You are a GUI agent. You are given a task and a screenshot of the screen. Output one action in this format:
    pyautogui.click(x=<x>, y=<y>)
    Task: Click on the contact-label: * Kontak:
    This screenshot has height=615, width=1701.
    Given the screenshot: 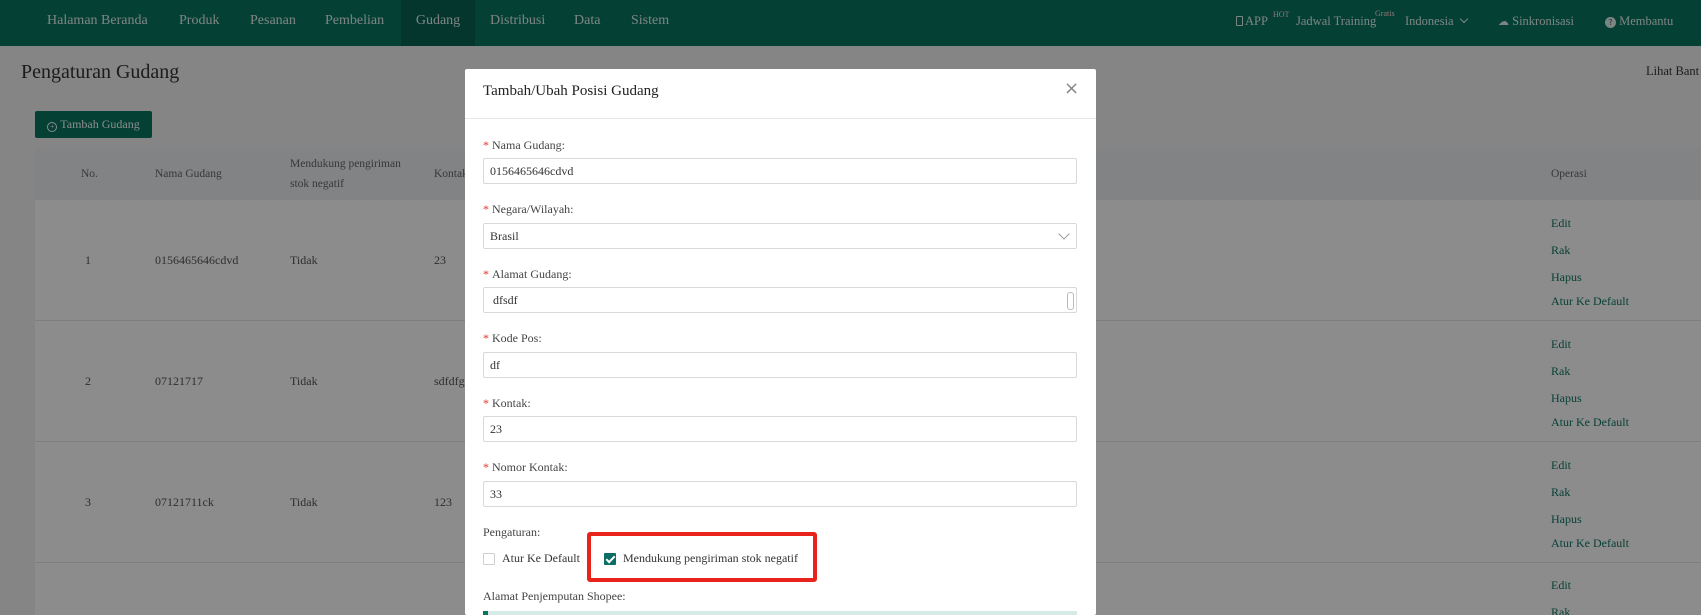 What is the action you would take?
    pyautogui.click(x=507, y=403)
    